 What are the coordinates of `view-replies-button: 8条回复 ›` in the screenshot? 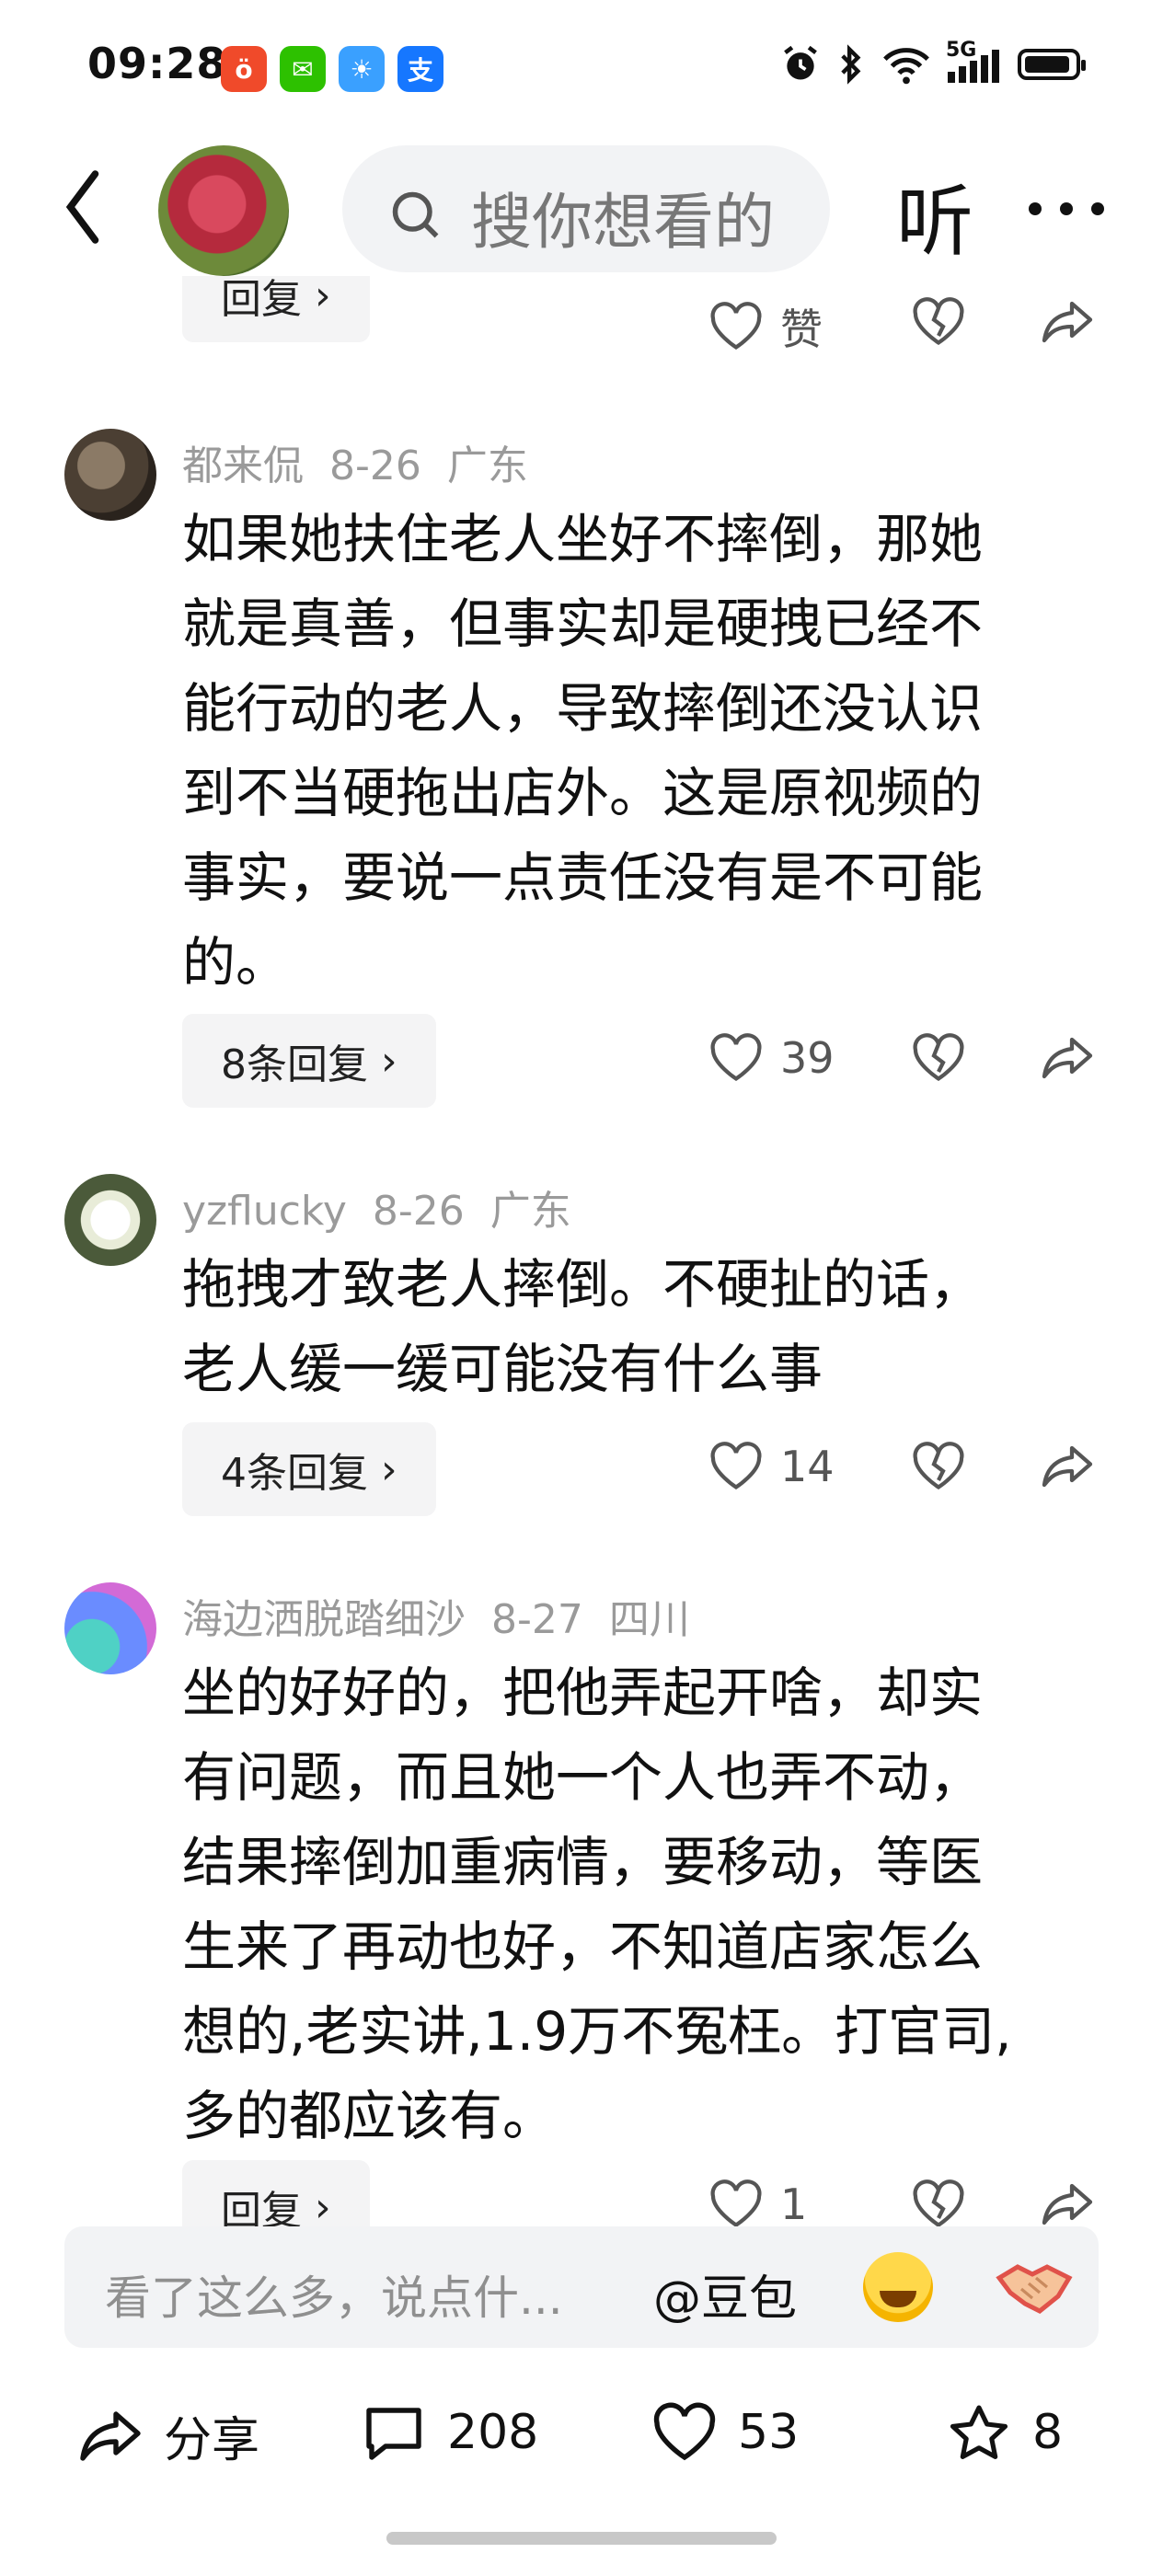 It's located at (309, 1061).